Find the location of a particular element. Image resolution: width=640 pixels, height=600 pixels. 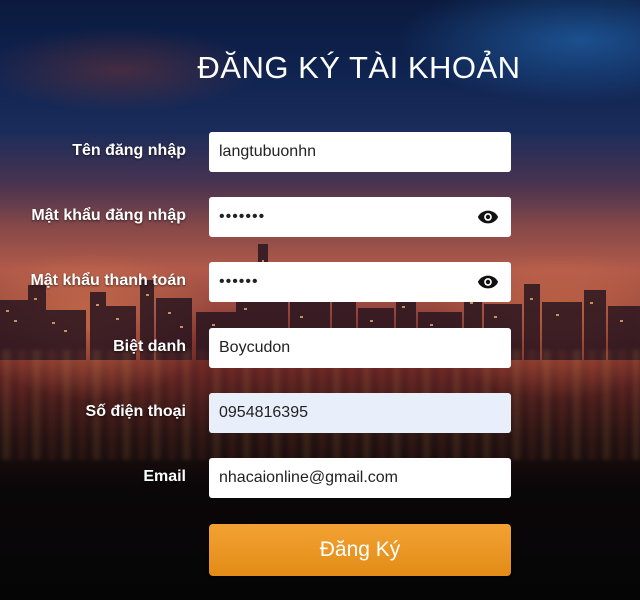

nickname-row: Biệt danh is located at coordinates (320, 348).